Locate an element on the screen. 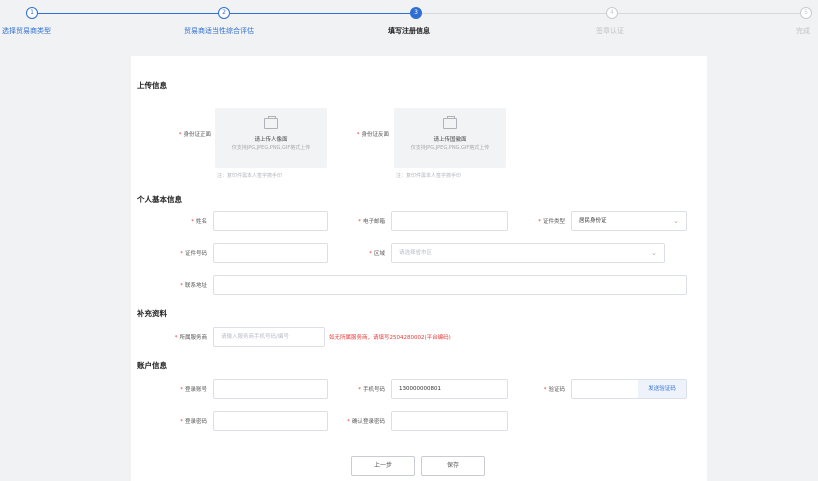  label-password: * 登录密码 is located at coordinates (193, 422).